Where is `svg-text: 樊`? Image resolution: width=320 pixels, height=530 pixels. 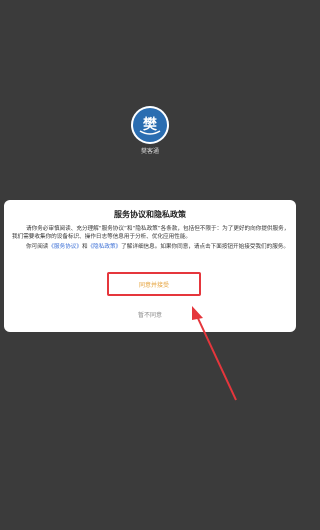
svg-text: 樊 is located at coordinates (150, 124).